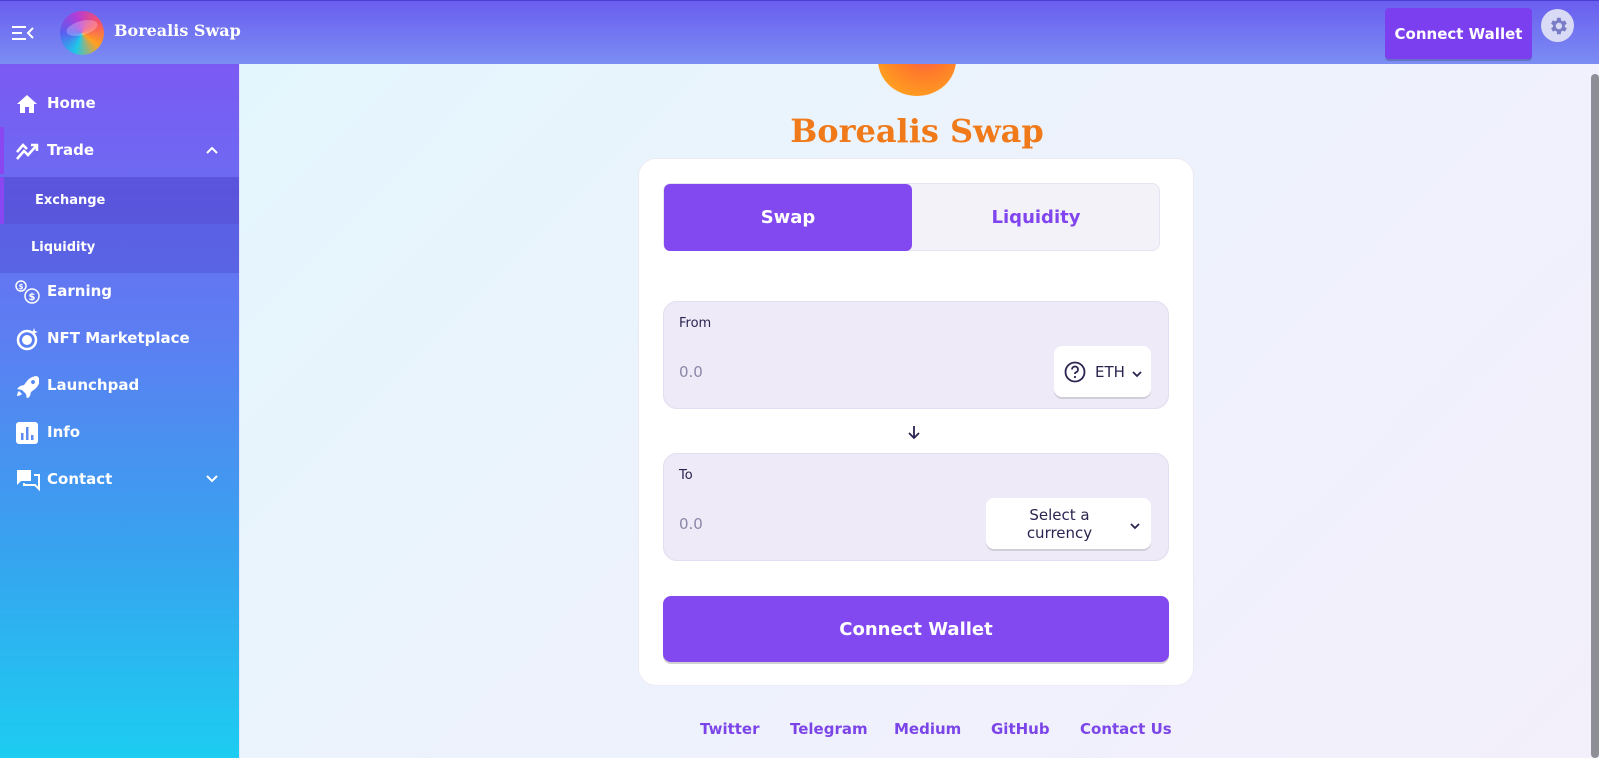 This screenshot has width=1599, height=758. Describe the element at coordinates (914, 432) in the screenshot. I see `swap-direction-arrow-icon` at that location.